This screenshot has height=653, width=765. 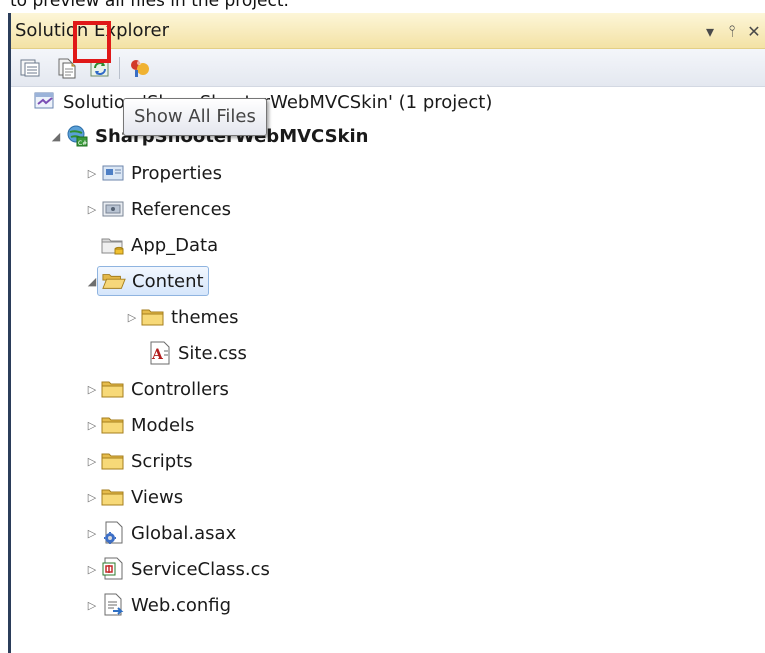 I want to click on tree-item-label: Models, so click(x=163, y=425).